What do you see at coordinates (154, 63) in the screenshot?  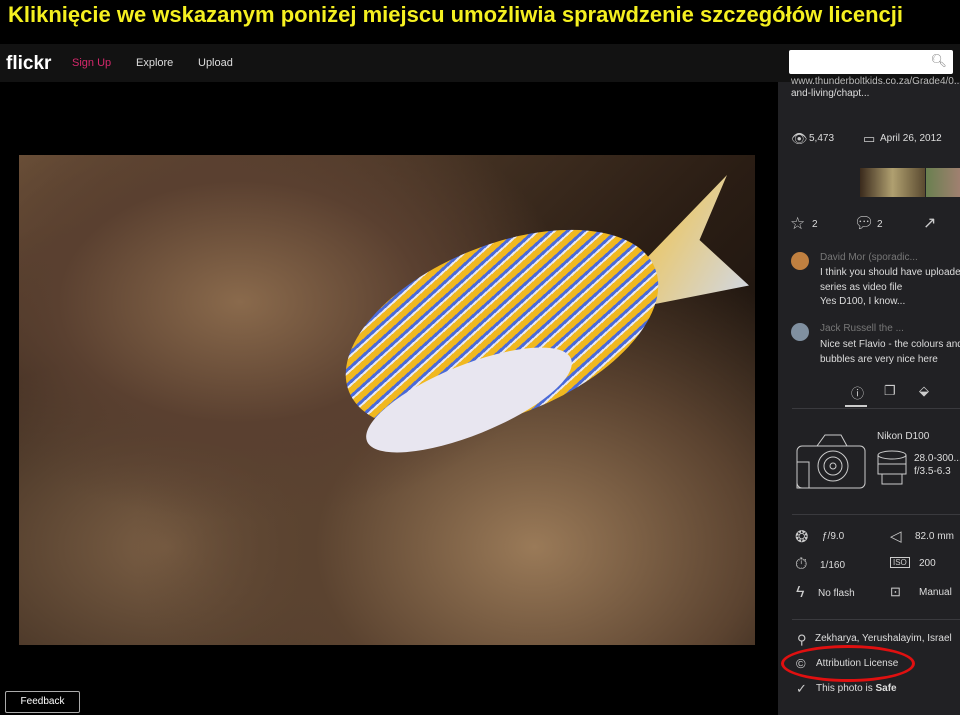 I see `nav-explore: Explore` at bounding box center [154, 63].